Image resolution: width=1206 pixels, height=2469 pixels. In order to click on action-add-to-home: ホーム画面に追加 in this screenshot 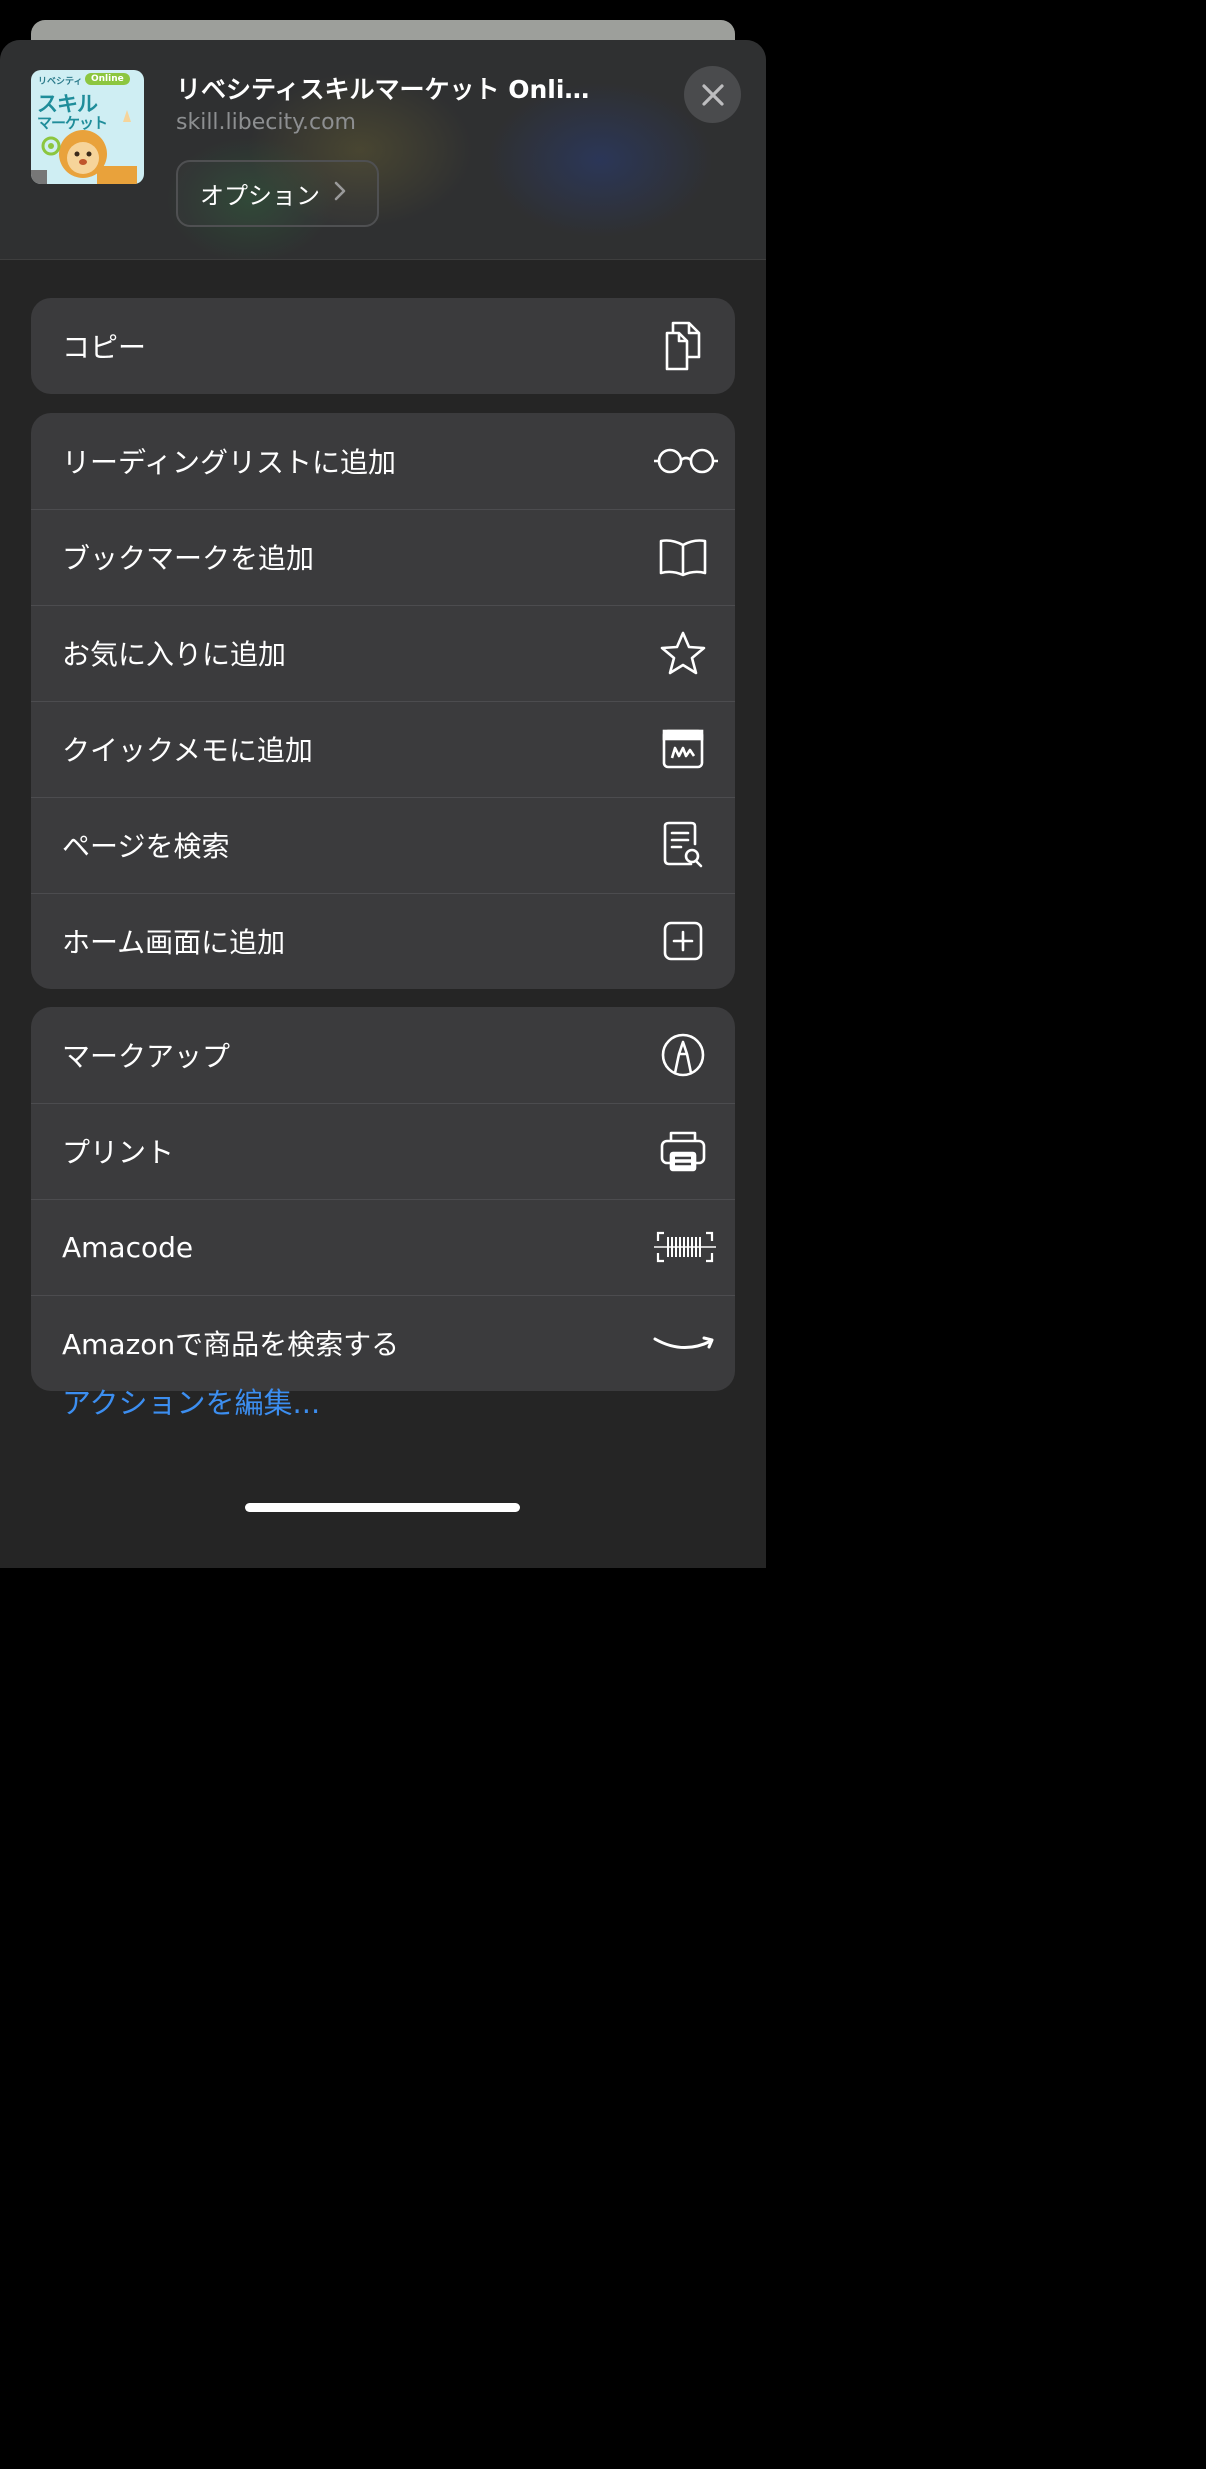, I will do `click(383, 941)`.